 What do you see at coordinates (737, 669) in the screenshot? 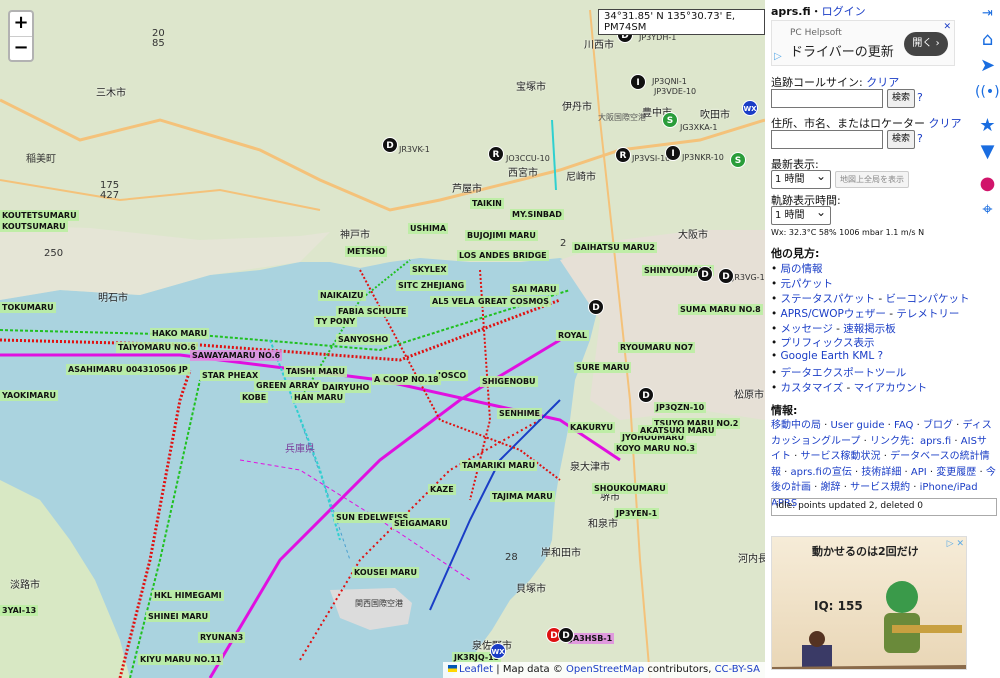
I see `license-link: CC-BY-SA` at bounding box center [737, 669].